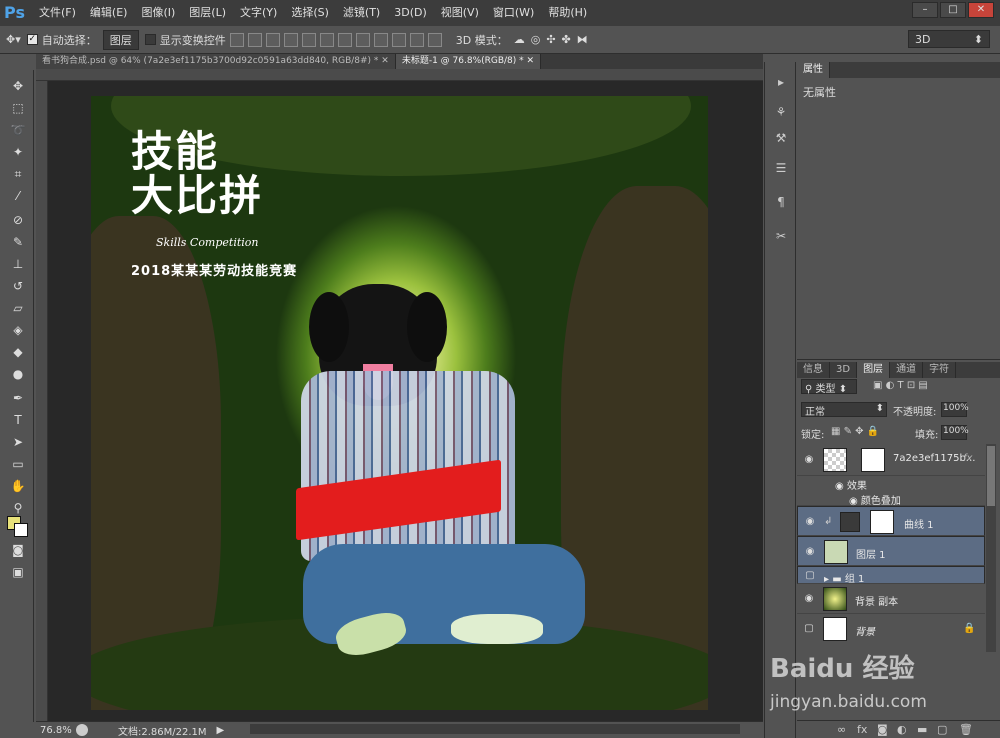 Image resolution: width=1000 pixels, height=738 pixels. I want to click on tab-3d: 3D, so click(844, 370).